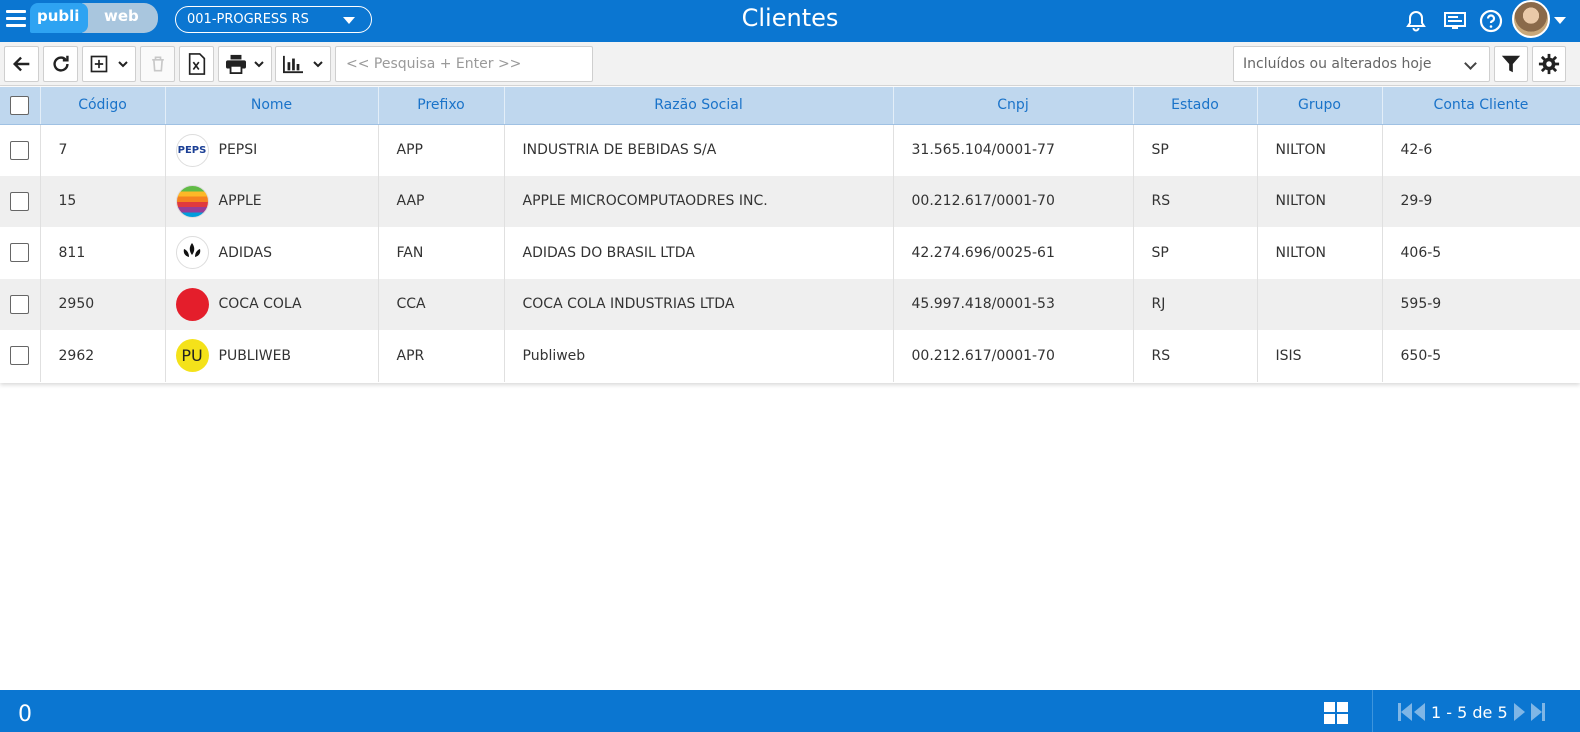  What do you see at coordinates (255, 355) in the screenshot?
I see `client-name: PUBLIWEB` at bounding box center [255, 355].